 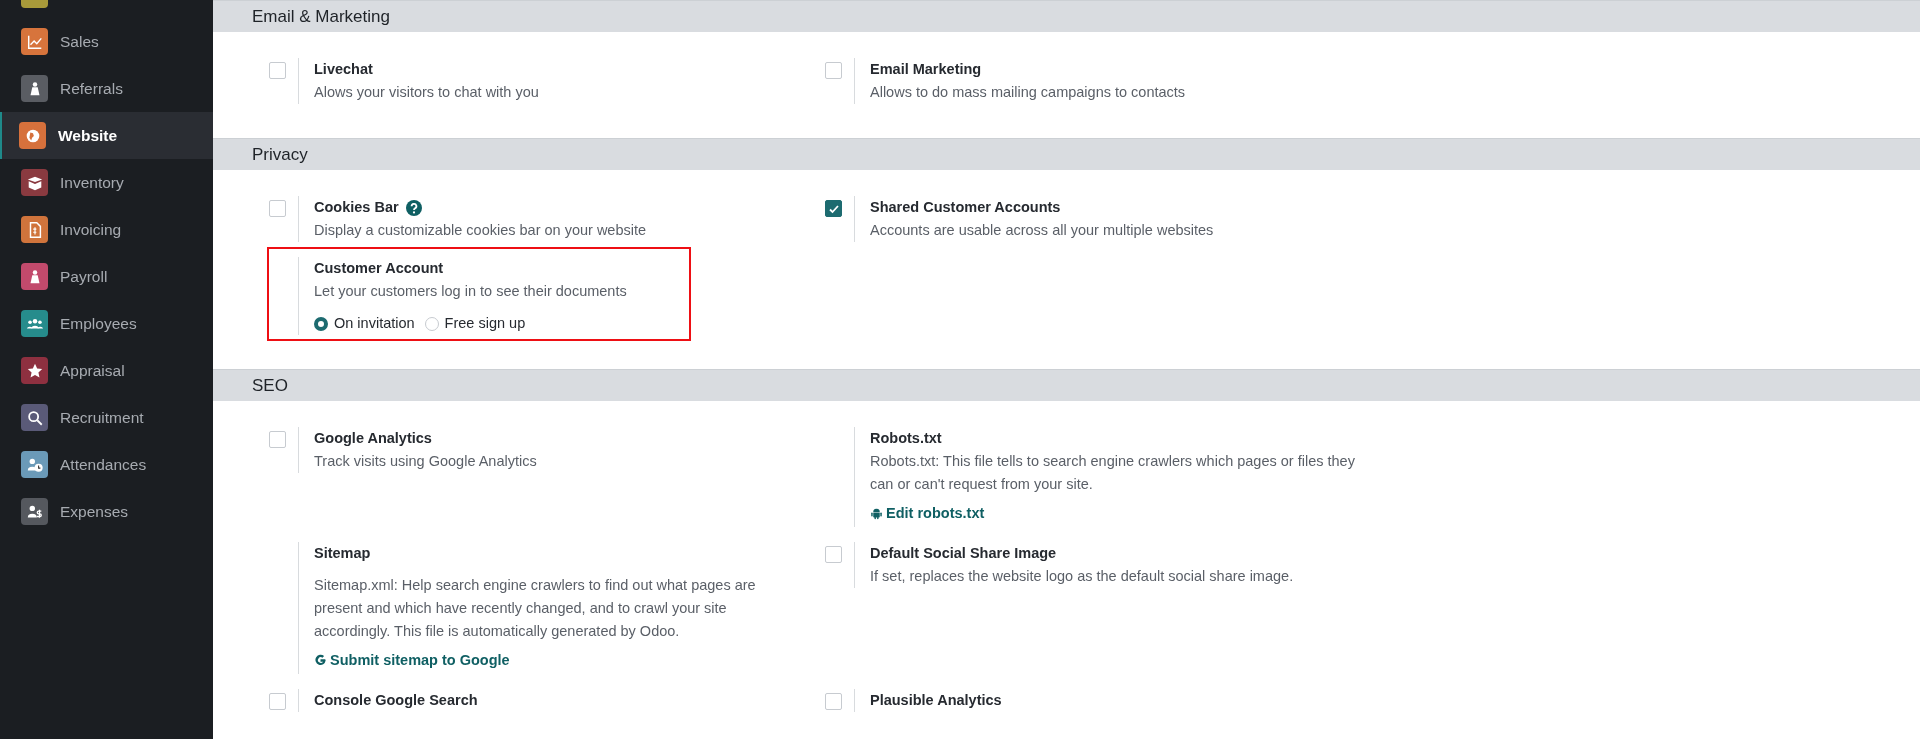 What do you see at coordinates (396, 700) in the screenshot?
I see `setting-title: Console Google Search` at bounding box center [396, 700].